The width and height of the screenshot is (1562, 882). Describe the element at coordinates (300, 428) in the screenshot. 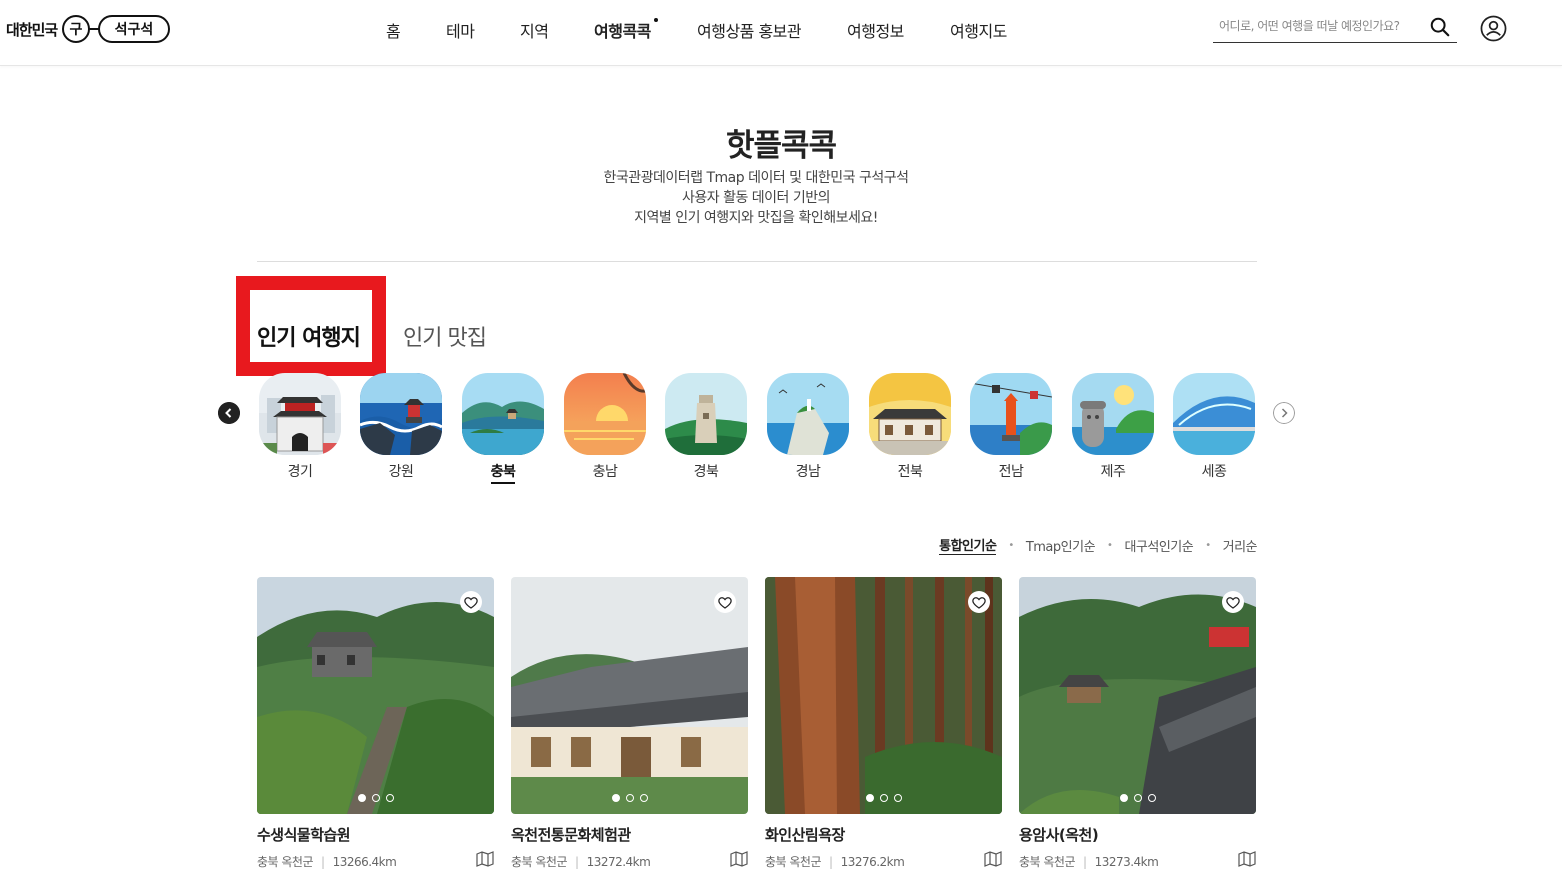

I see `region-gyeonggi: 경기` at that location.